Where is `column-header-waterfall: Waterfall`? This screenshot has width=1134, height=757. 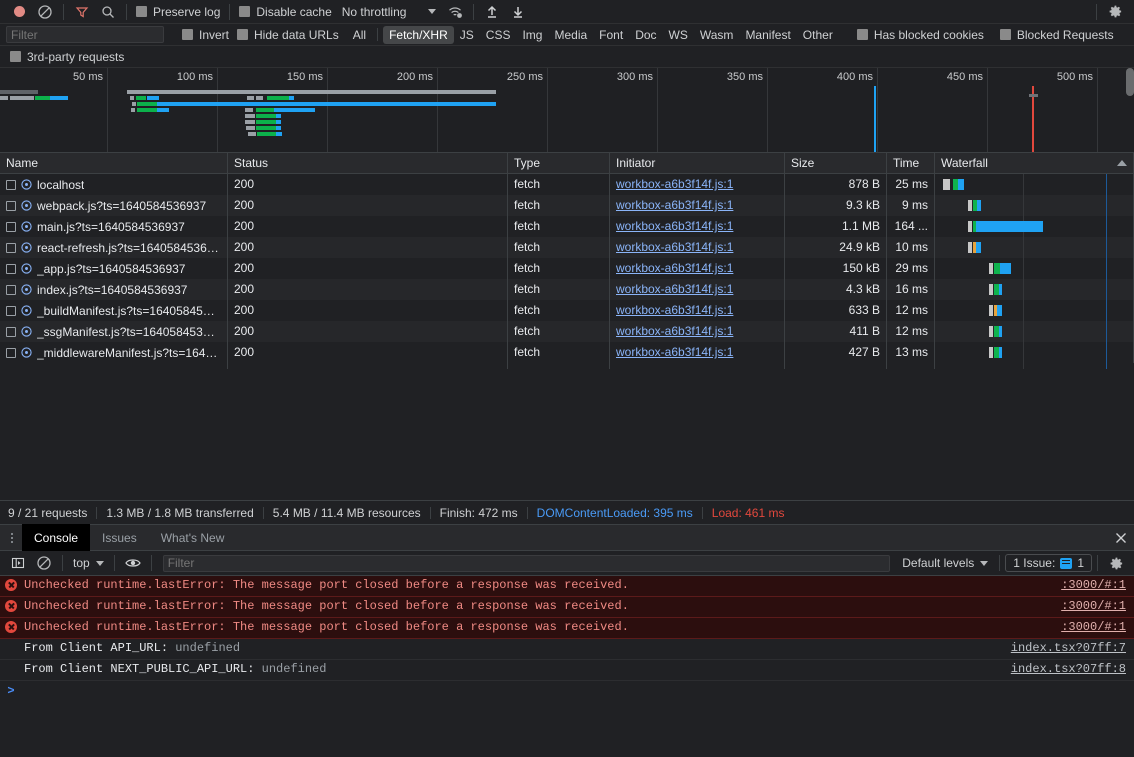 column-header-waterfall: Waterfall is located at coordinates (1034, 163).